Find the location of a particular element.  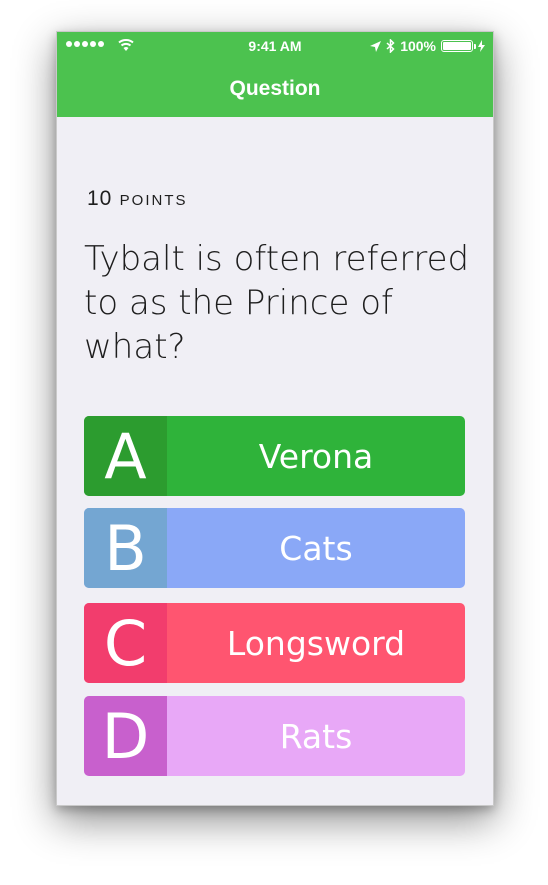

points-label: 10 points is located at coordinates (137, 199).